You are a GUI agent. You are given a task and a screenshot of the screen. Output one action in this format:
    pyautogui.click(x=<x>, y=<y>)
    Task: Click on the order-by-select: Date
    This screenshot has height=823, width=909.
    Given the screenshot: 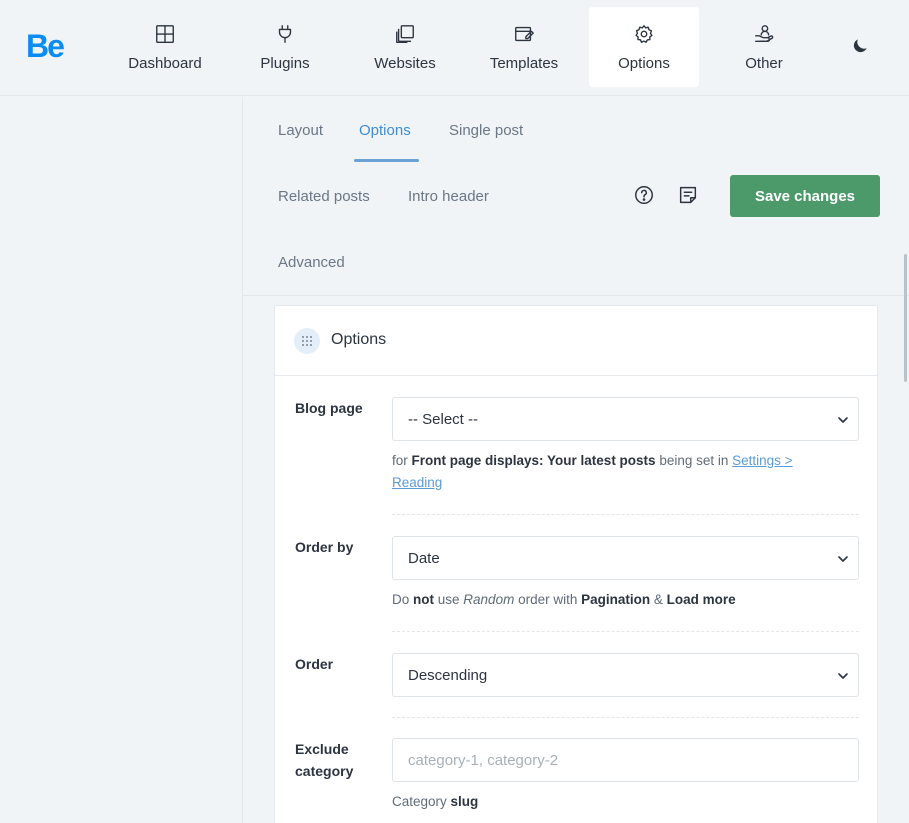 What is the action you would take?
    pyautogui.click(x=625, y=558)
    